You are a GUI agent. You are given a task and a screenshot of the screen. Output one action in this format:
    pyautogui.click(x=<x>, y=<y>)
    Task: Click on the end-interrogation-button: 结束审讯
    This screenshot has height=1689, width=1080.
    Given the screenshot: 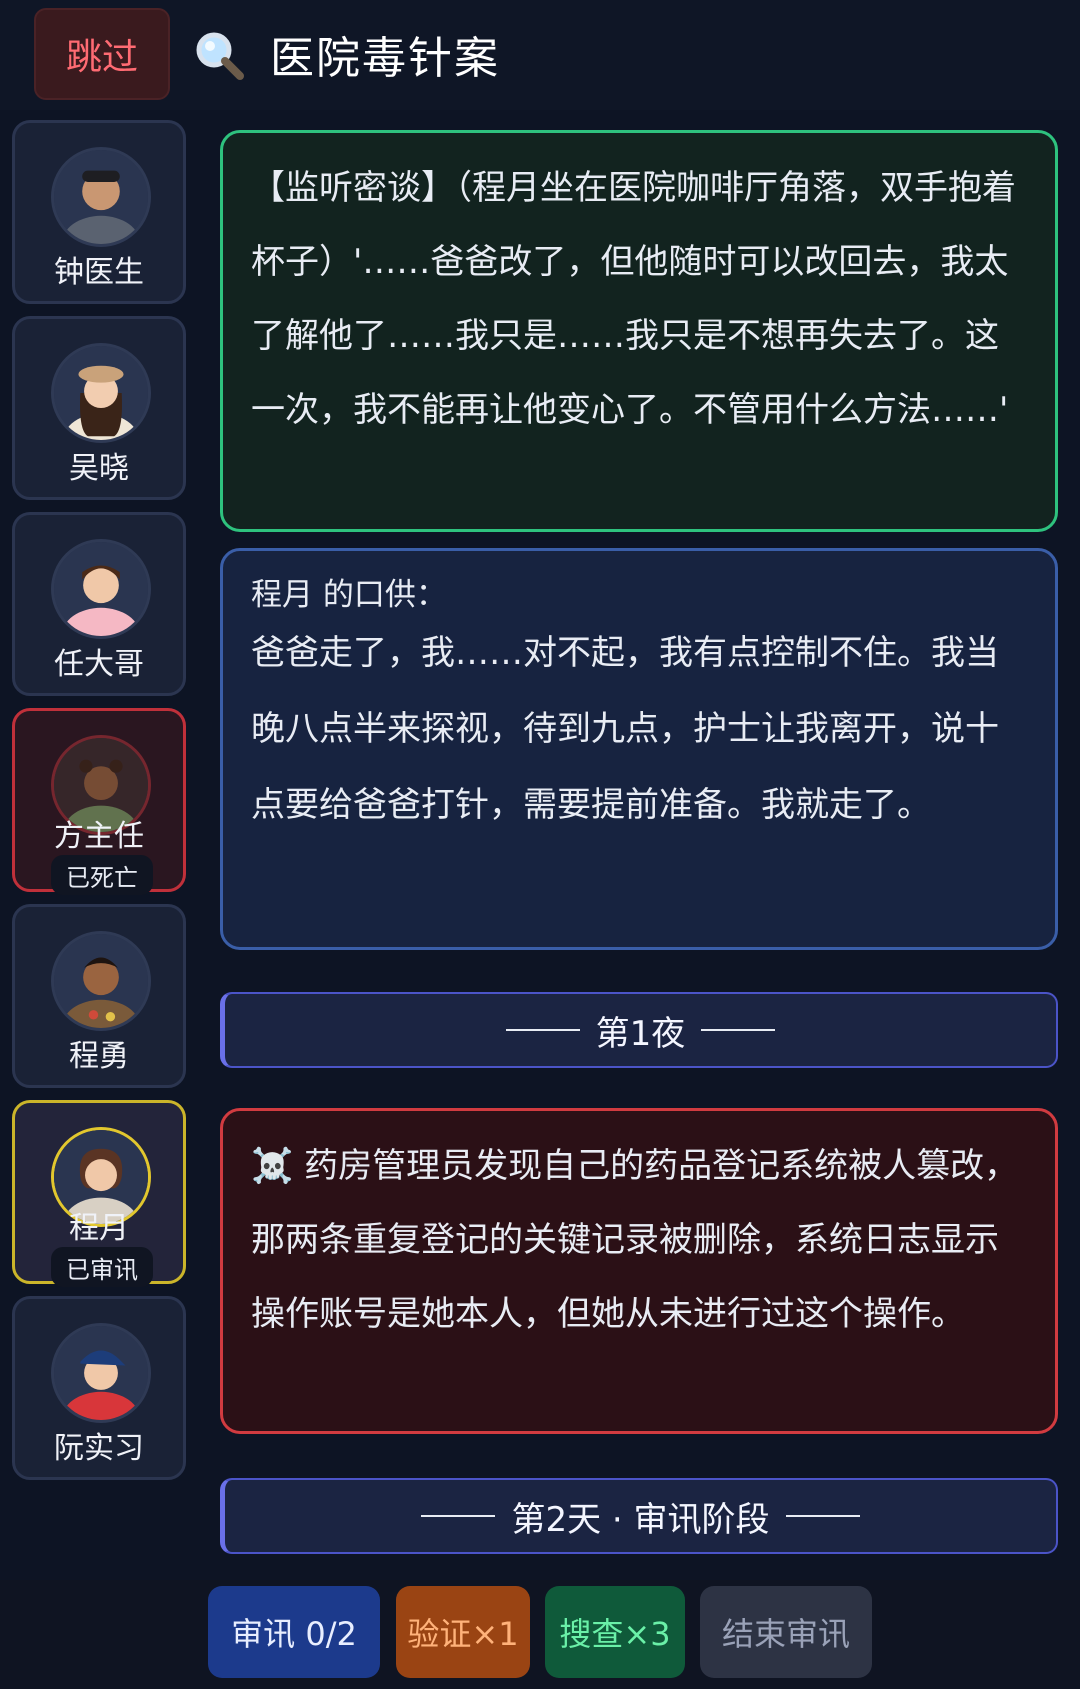 What is the action you would take?
    pyautogui.click(x=786, y=1632)
    